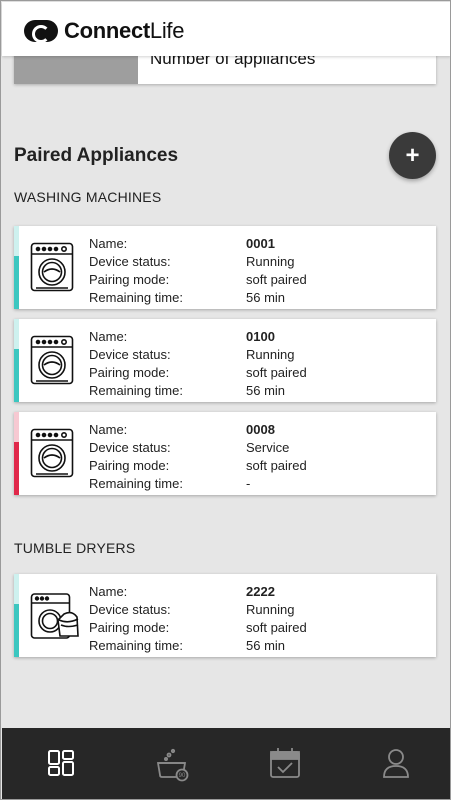  Describe the element at coordinates (276, 457) in the screenshot. I see `field-values: 0008 Service soft paired -` at that location.